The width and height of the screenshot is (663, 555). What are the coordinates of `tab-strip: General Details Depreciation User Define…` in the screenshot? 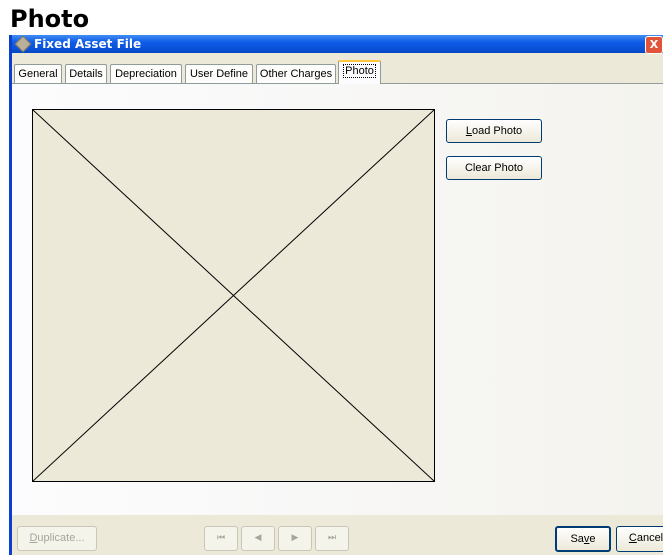 It's located at (337, 72).